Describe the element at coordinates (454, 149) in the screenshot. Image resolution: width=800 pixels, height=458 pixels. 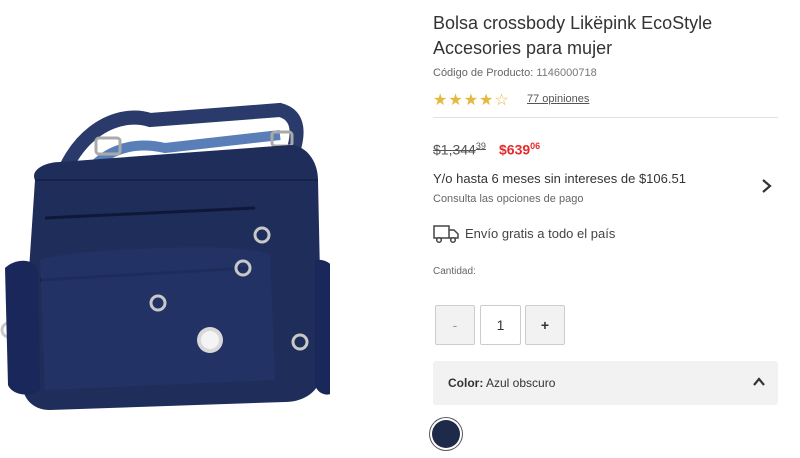
I see `old-price-integer: $1,344` at that location.